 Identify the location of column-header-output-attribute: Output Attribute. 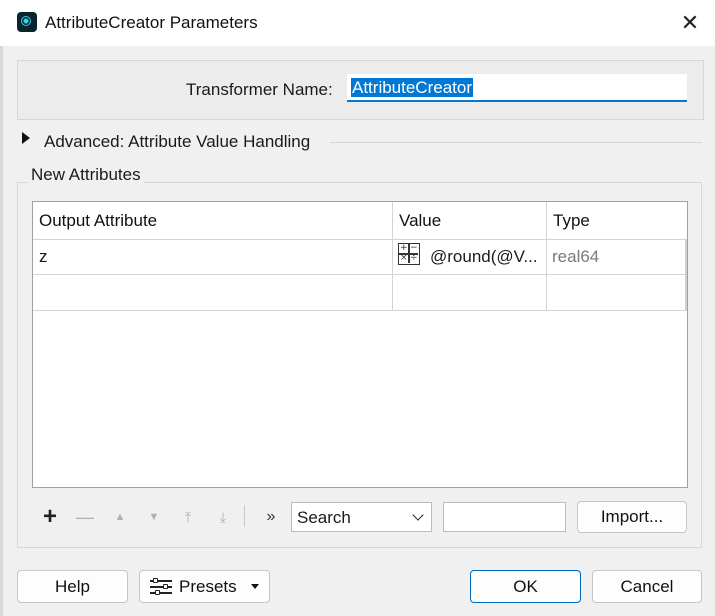
(213, 220).